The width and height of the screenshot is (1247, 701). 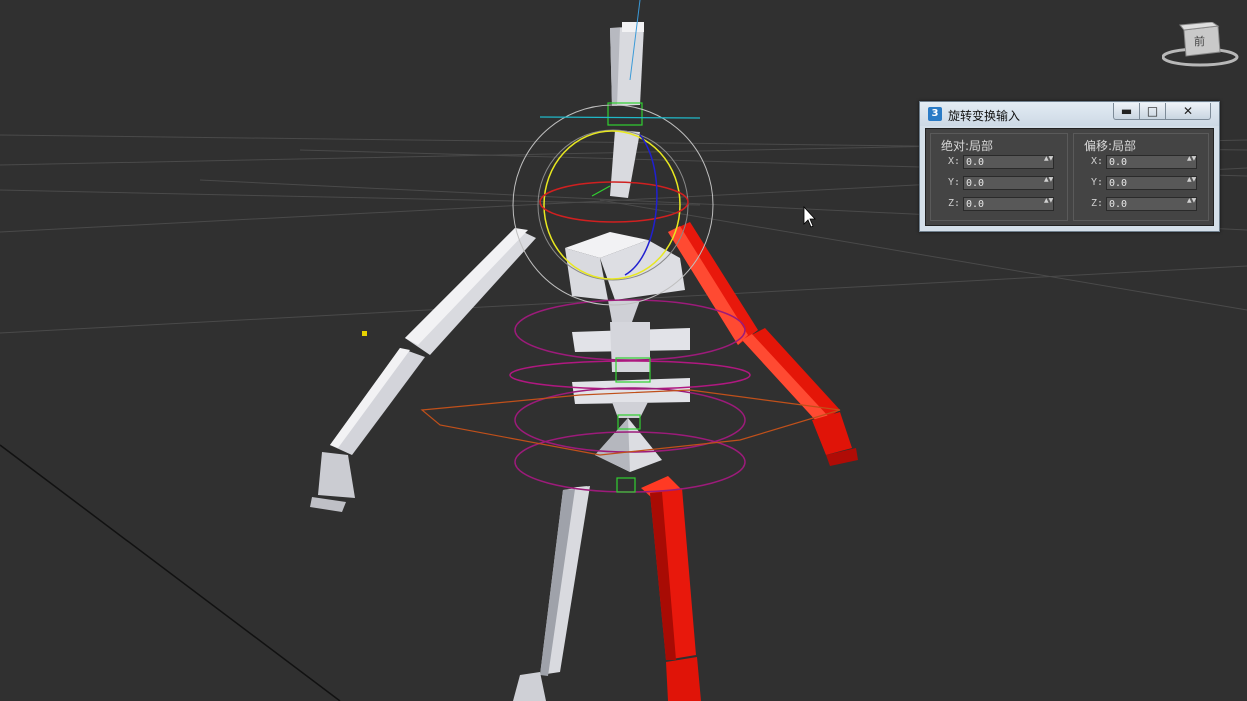 I want to click on absolute-z-row: Z: 0.0 ▲▼, so click(x=1001, y=204).